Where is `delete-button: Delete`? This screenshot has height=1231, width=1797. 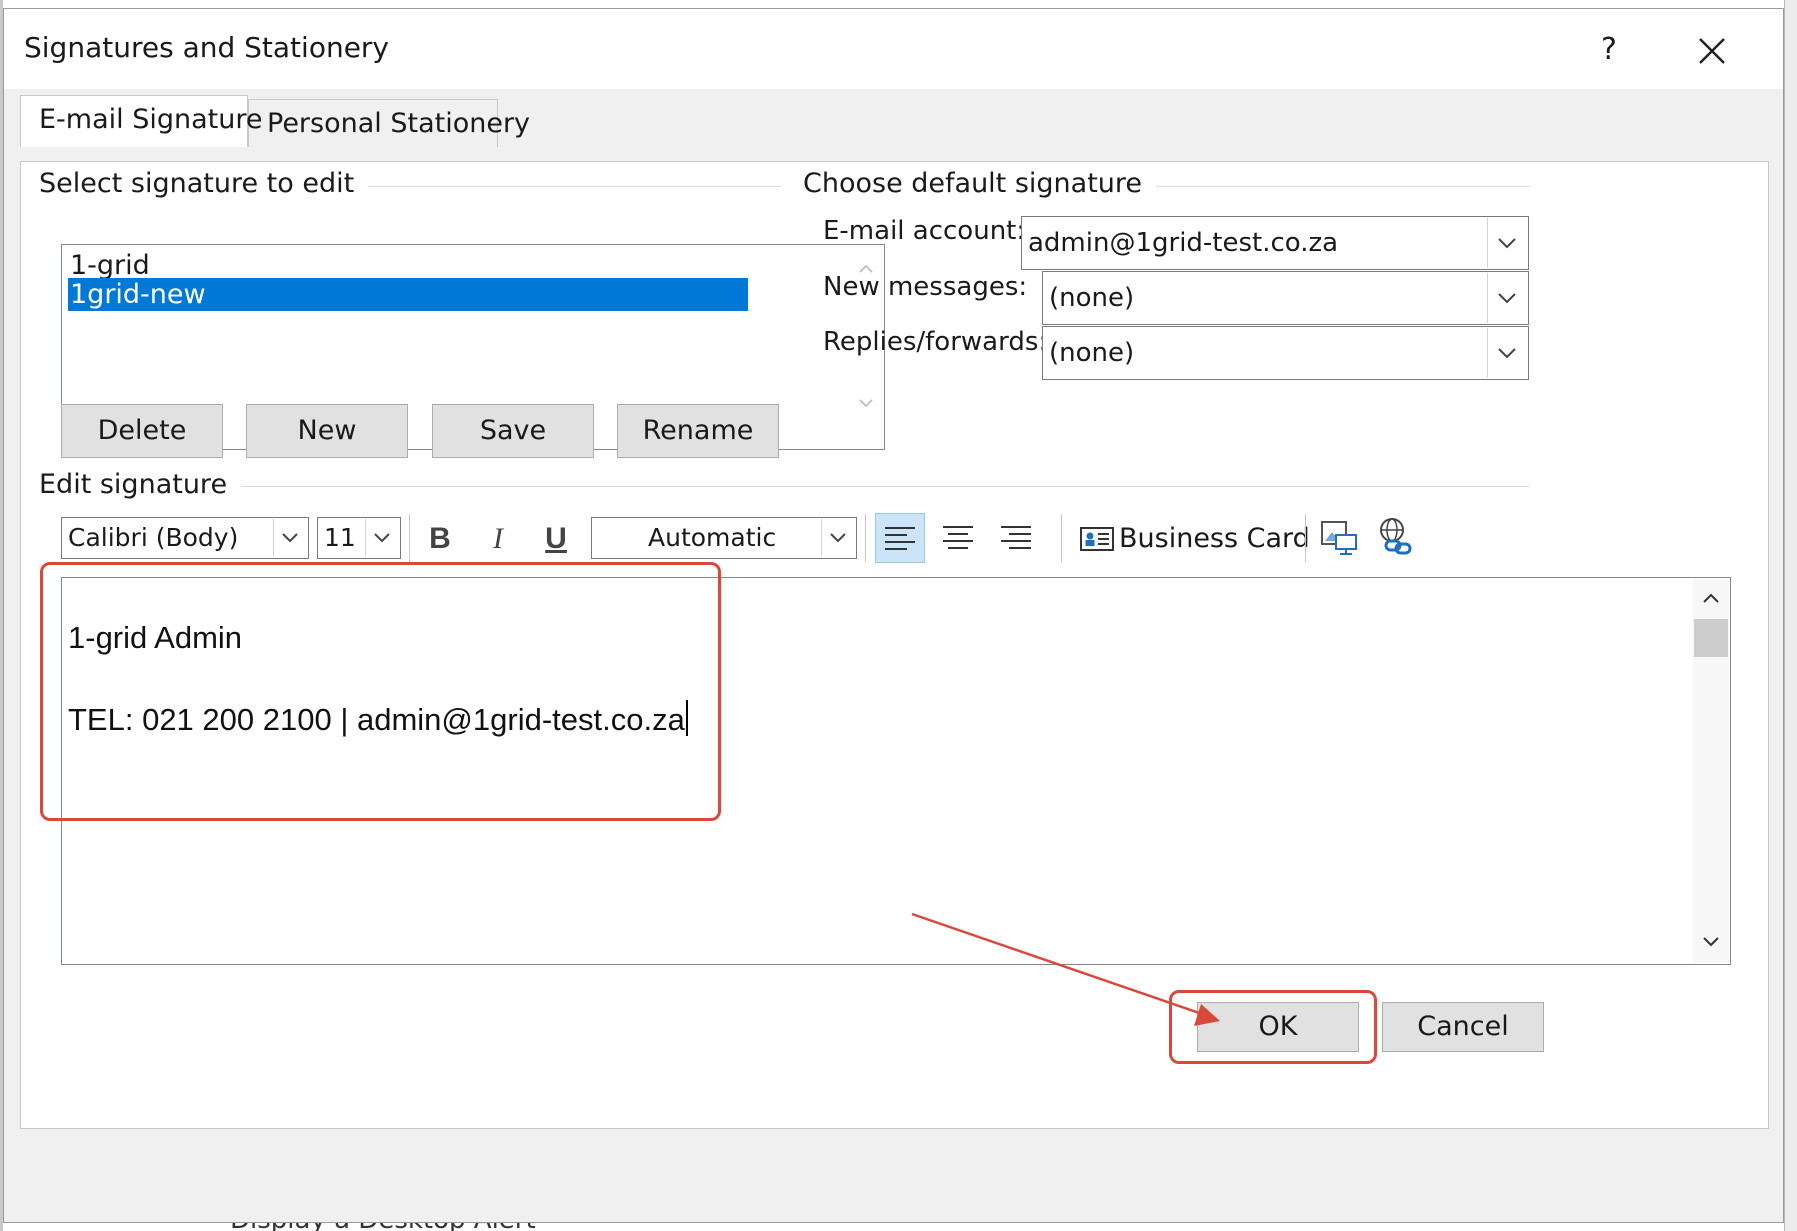 delete-button: Delete is located at coordinates (142, 431).